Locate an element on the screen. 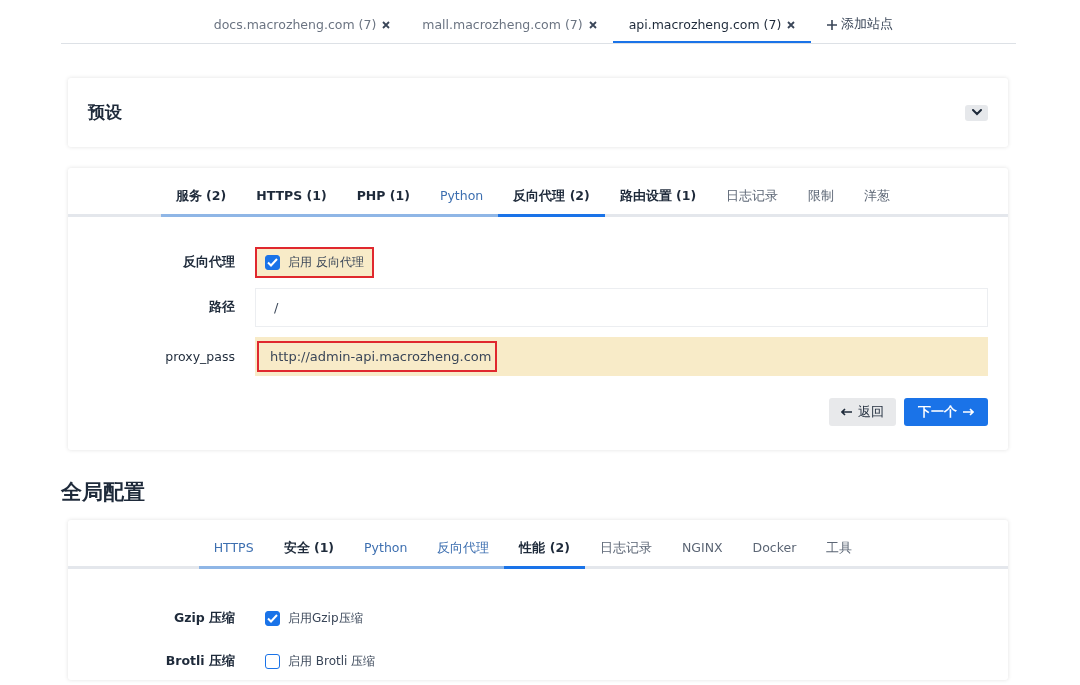 The height and width of the screenshot is (685, 1080). field-value: / is located at coordinates (276, 308).